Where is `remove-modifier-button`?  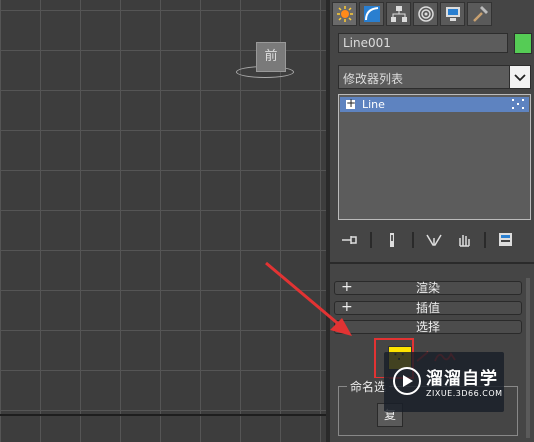
remove-modifier-button is located at coordinates (464, 240).